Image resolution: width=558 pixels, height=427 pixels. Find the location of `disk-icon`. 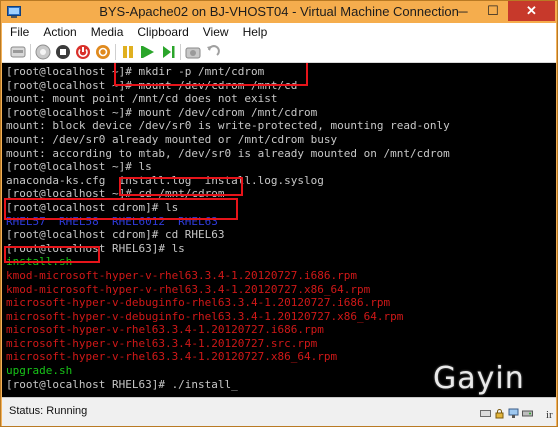

disk-icon is located at coordinates (527, 411).